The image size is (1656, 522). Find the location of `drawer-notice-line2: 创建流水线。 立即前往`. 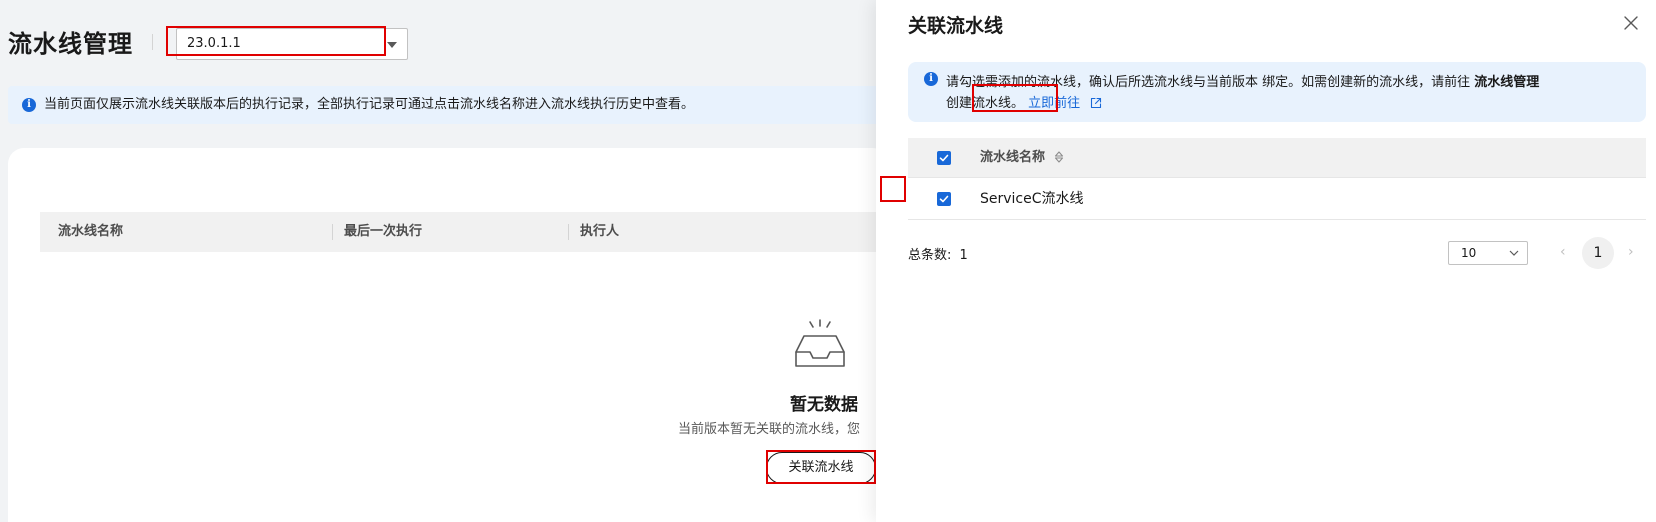

drawer-notice-line2: 创建流水线。 立即前往 is located at coordinates (1024, 101).